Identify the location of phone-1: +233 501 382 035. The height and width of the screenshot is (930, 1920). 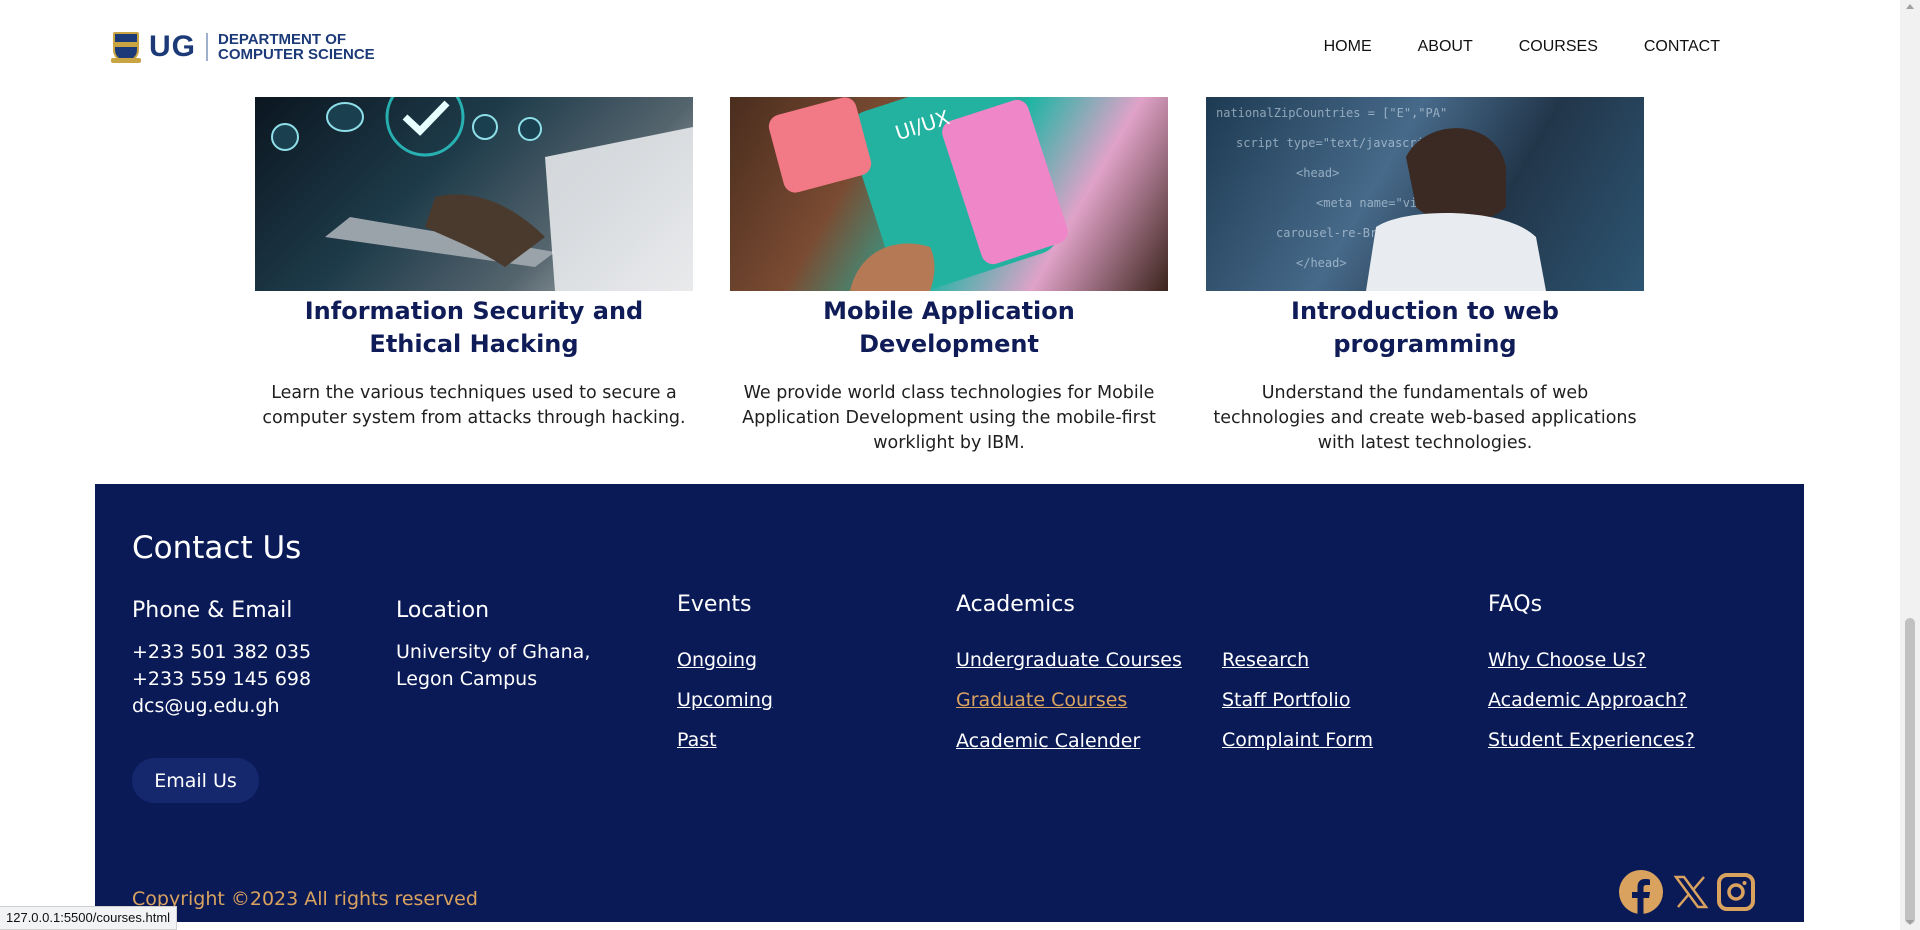
(222, 652).